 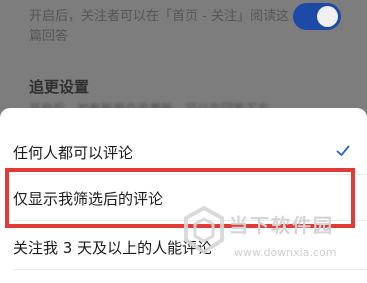 What do you see at coordinates (343, 150) in the screenshot?
I see `checkmark-icon` at bounding box center [343, 150].